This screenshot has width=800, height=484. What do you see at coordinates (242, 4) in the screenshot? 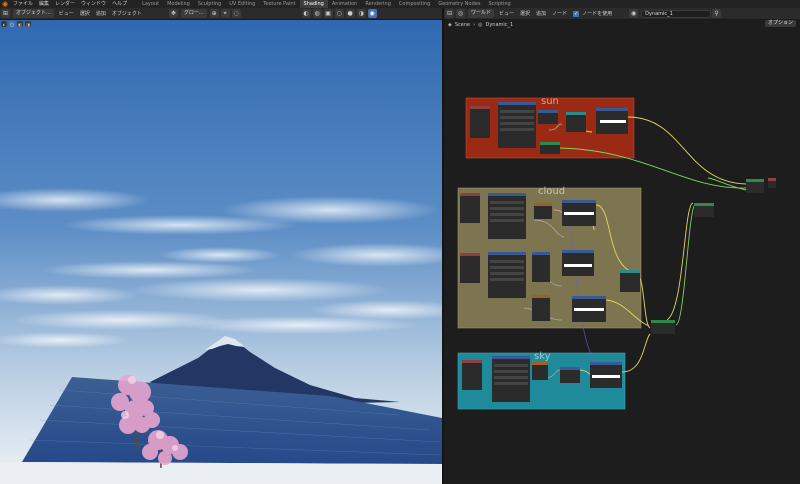
I see `tab-uv-editing: UV Editing` at bounding box center [242, 4].